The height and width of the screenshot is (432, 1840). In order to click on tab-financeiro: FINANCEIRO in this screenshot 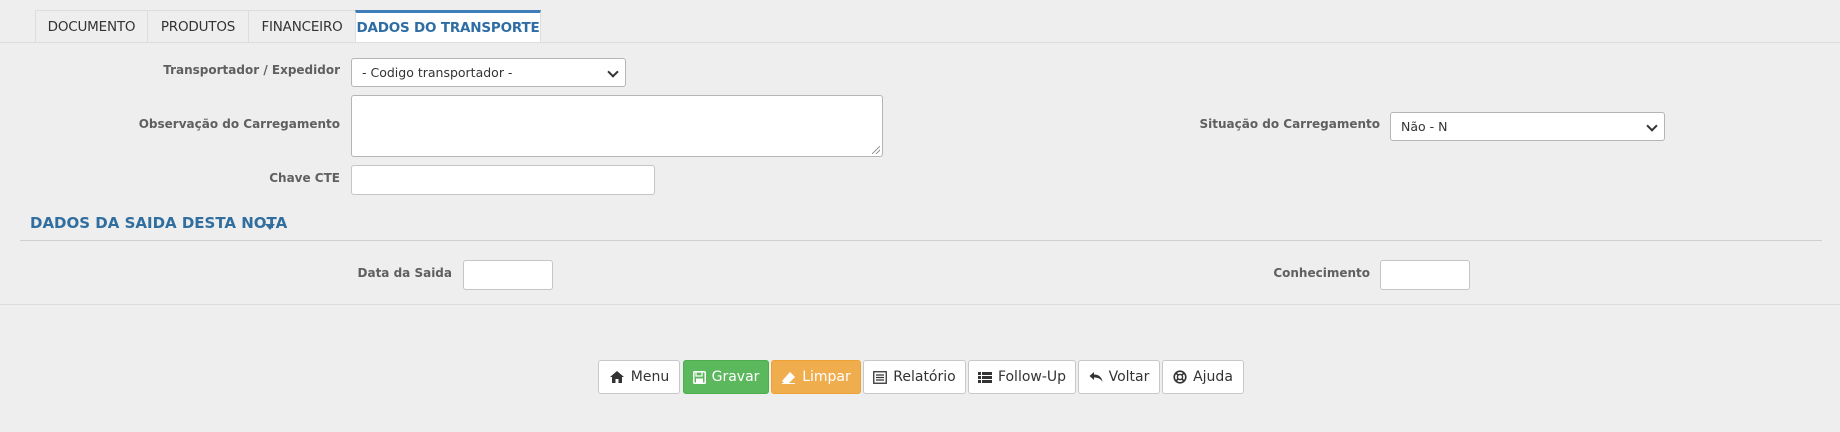, I will do `click(301, 26)`.